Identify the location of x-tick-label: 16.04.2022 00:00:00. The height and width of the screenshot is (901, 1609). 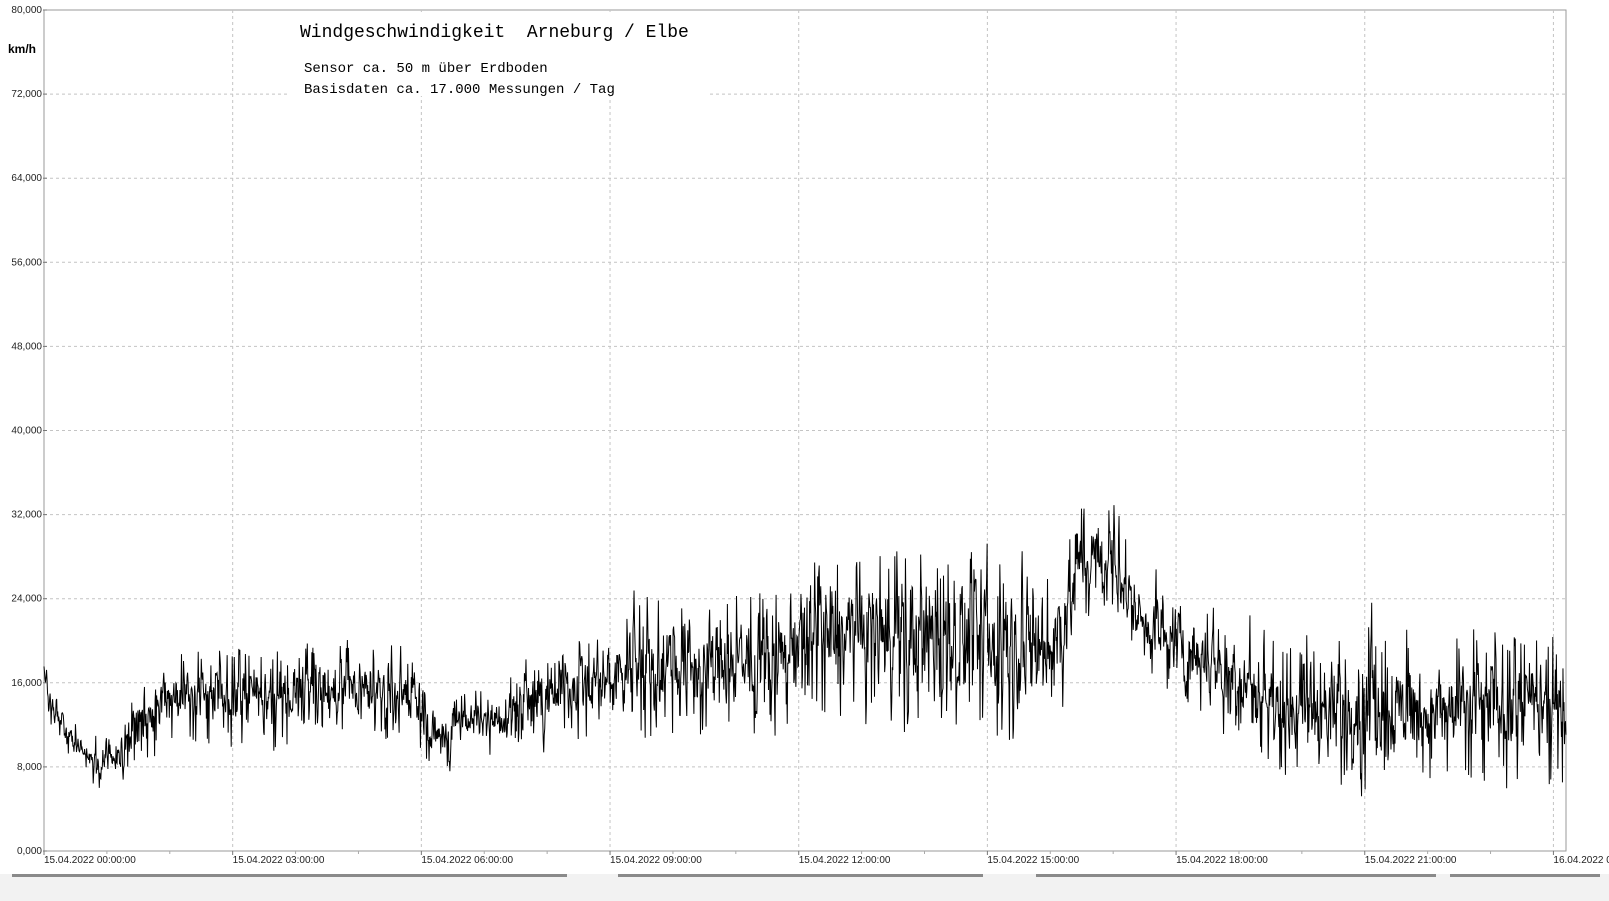
(1581, 860).